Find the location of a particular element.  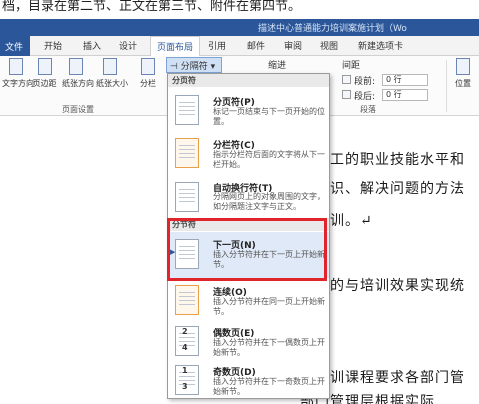

odd-page-number: 3 is located at coordinates (185, 386).